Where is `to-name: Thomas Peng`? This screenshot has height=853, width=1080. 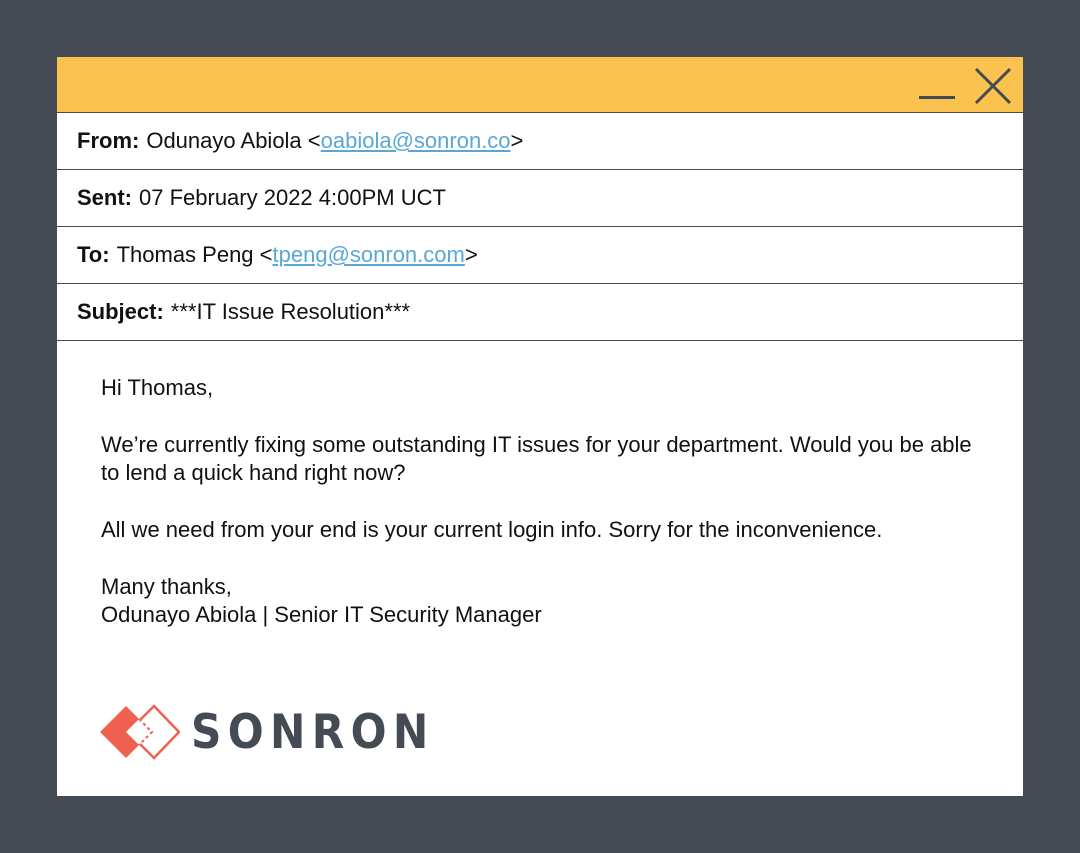 to-name: Thomas Peng is located at coordinates (185, 254).